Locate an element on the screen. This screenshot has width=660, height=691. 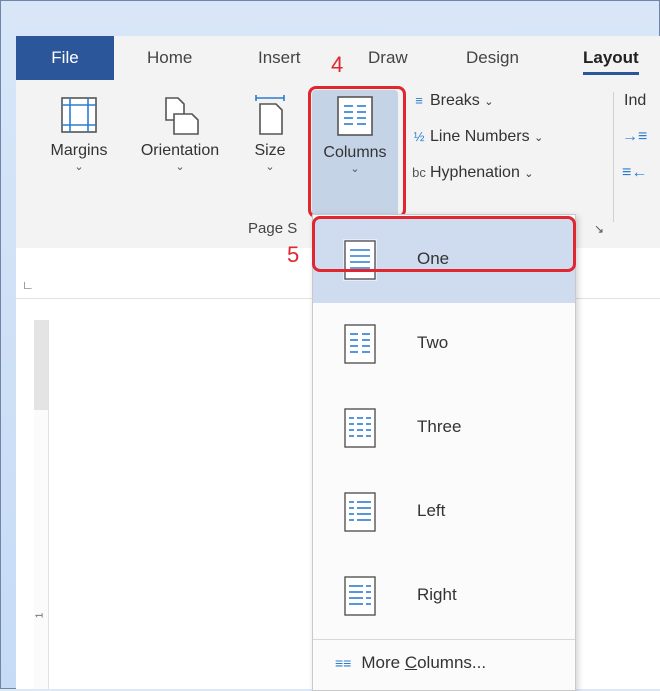
breaks-icon: ≡ is located at coordinates (419, 100).